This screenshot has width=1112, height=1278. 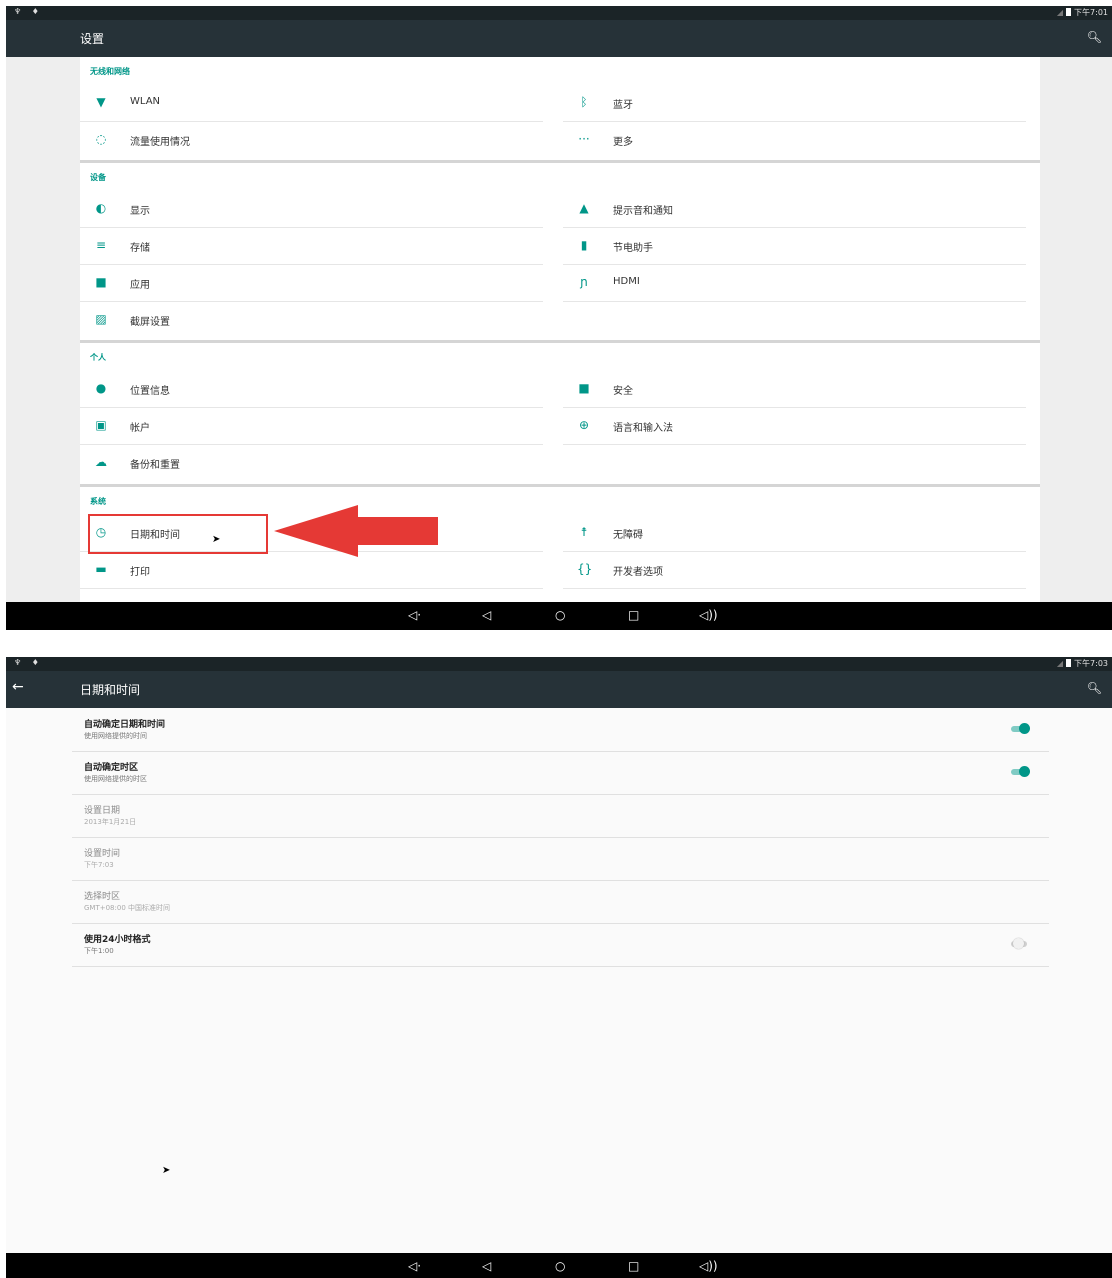 What do you see at coordinates (311, 246) in the screenshot?
I see `settings-item-storage: ≡ 存储` at bounding box center [311, 246].